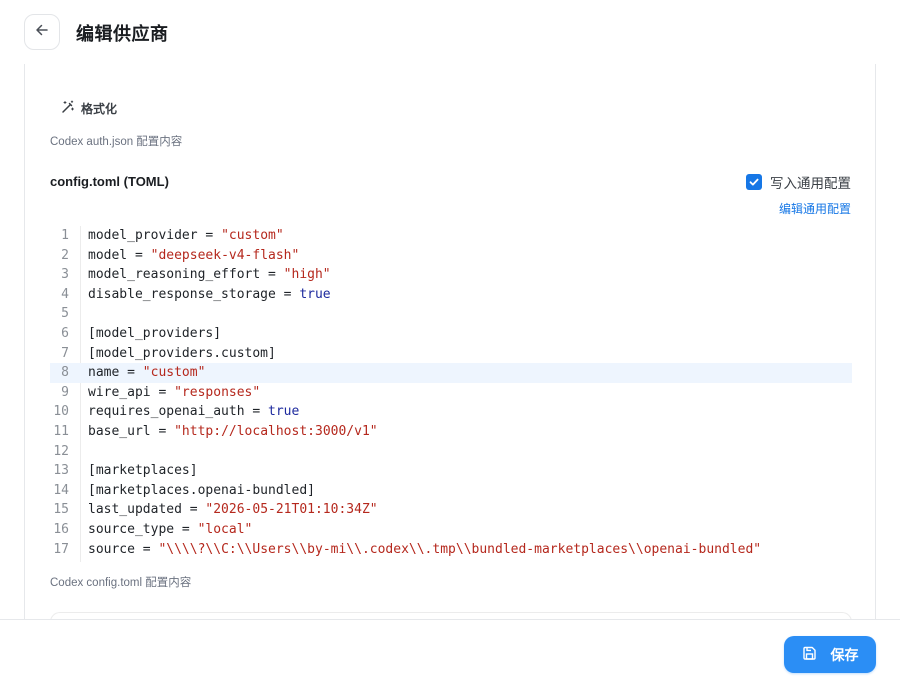 This screenshot has width=900, height=688. I want to click on line-number: 15, so click(61, 510).